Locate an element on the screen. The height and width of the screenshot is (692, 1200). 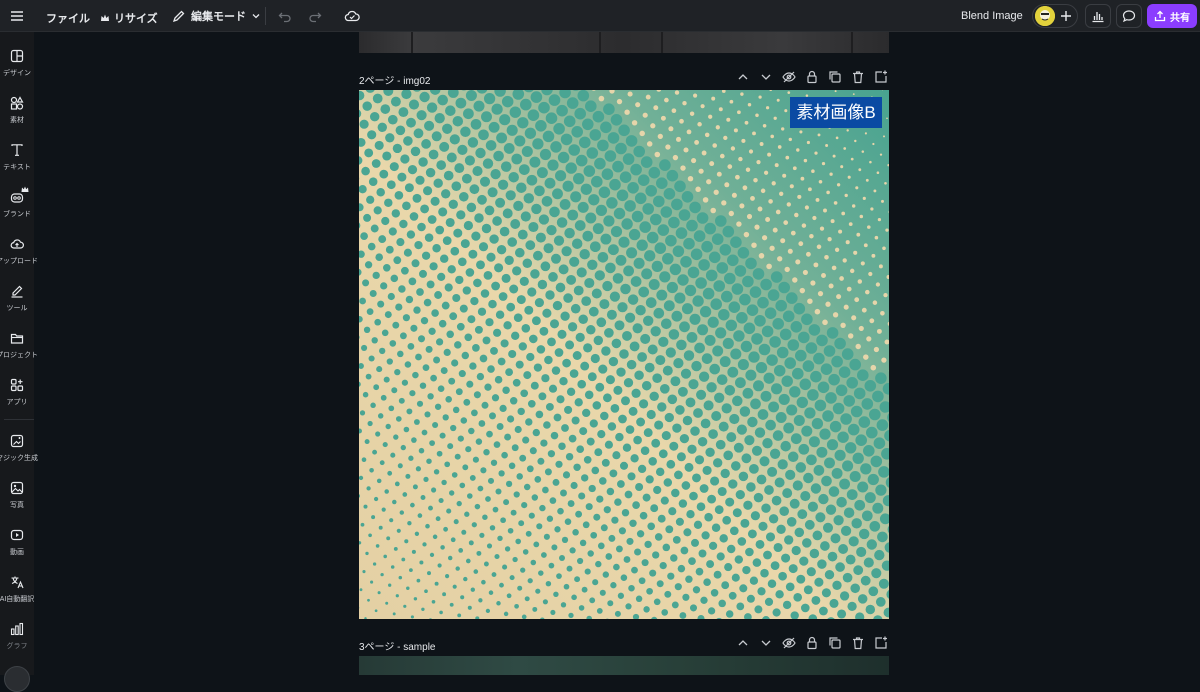
sidebar-item-text: テキスト is located at coordinates (17, 166).